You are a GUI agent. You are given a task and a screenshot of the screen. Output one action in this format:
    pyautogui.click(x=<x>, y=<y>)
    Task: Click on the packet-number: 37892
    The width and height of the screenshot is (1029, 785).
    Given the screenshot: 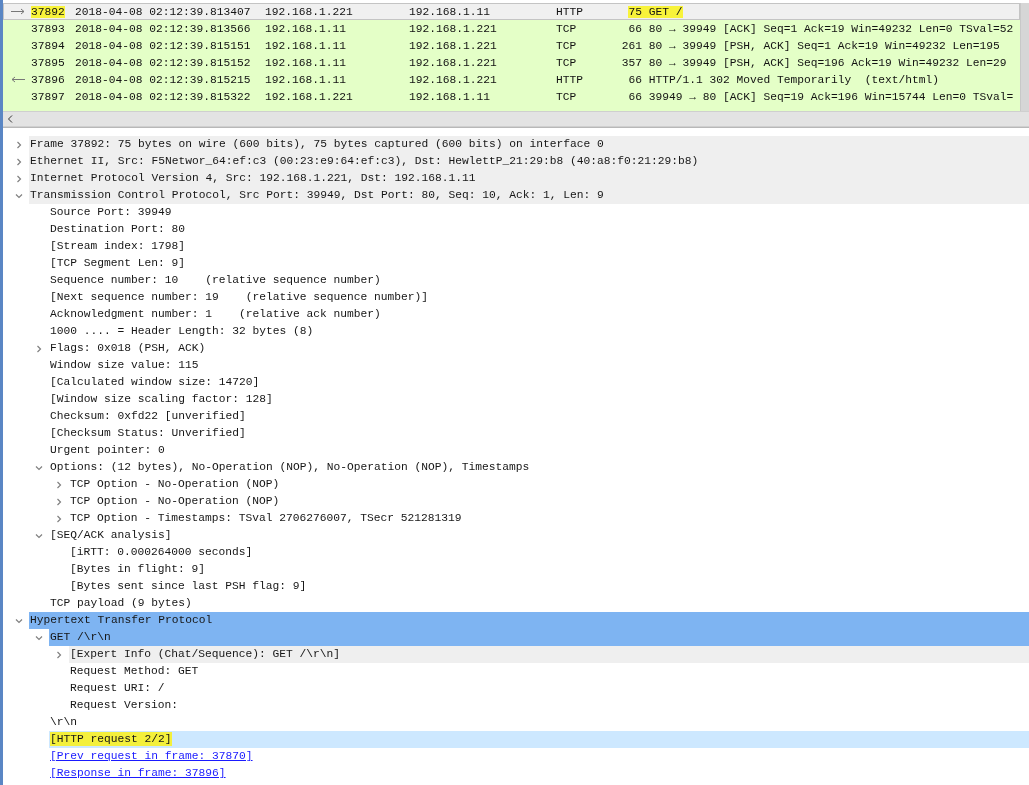 What is the action you would take?
    pyautogui.click(x=48, y=11)
    